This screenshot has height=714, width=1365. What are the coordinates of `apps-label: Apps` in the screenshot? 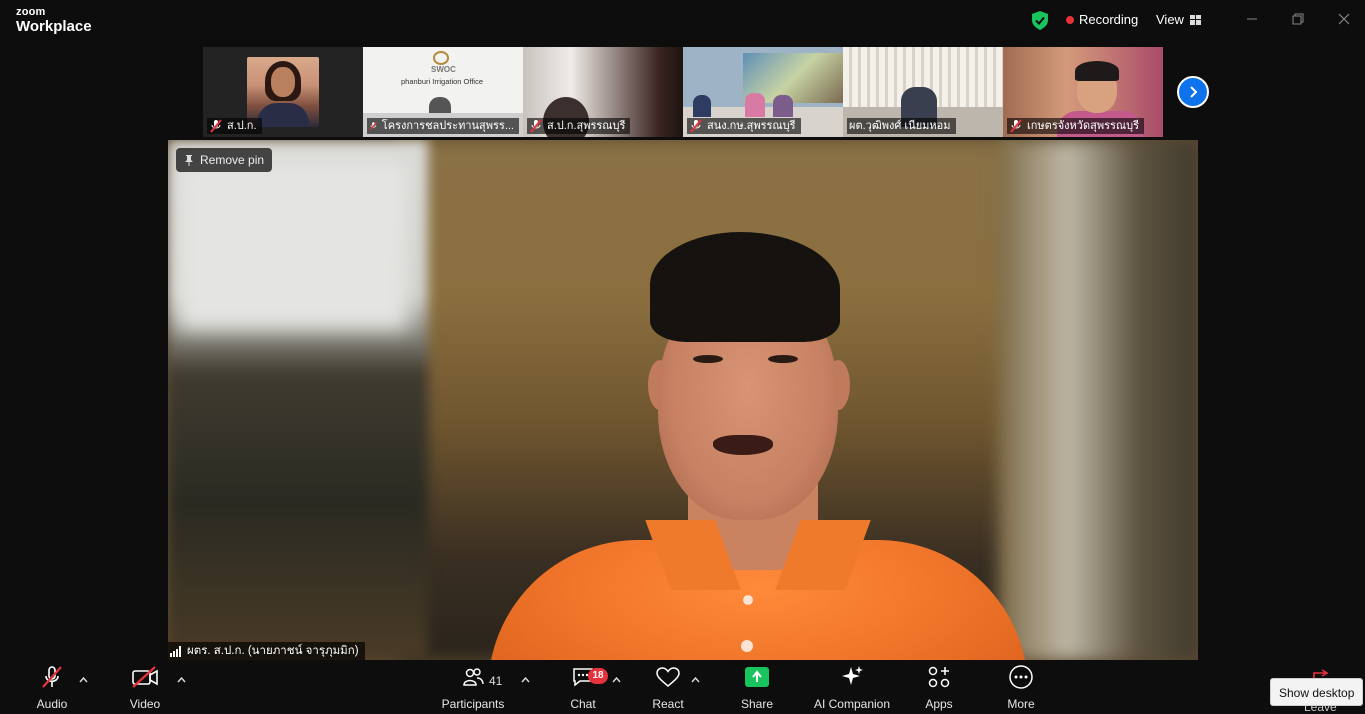 It's located at (939, 704).